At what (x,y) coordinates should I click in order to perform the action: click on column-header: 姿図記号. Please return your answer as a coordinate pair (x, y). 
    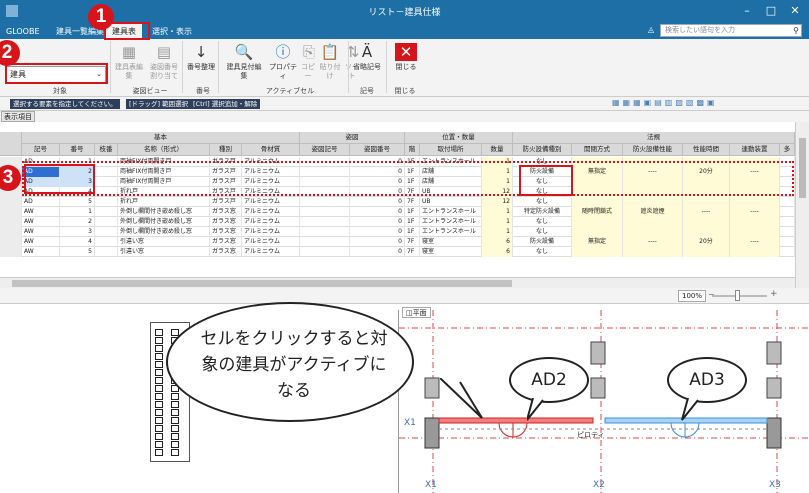
    Looking at the image, I should click on (325, 150).